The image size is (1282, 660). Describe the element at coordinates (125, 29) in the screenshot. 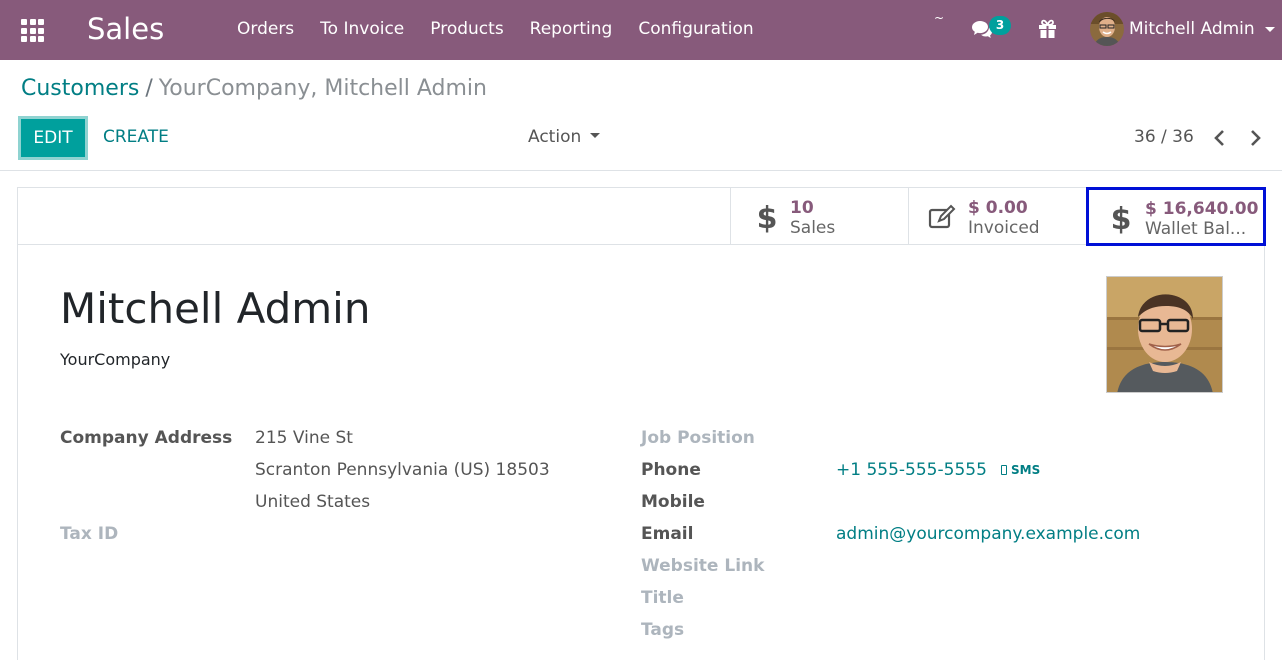

I see `app-title: Sales` at that location.